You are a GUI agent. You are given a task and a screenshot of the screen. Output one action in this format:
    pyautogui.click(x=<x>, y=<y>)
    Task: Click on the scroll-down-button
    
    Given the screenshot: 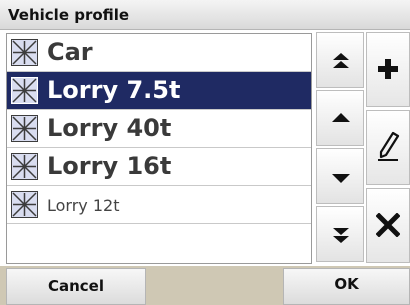 What is the action you would take?
    pyautogui.click(x=340, y=176)
    